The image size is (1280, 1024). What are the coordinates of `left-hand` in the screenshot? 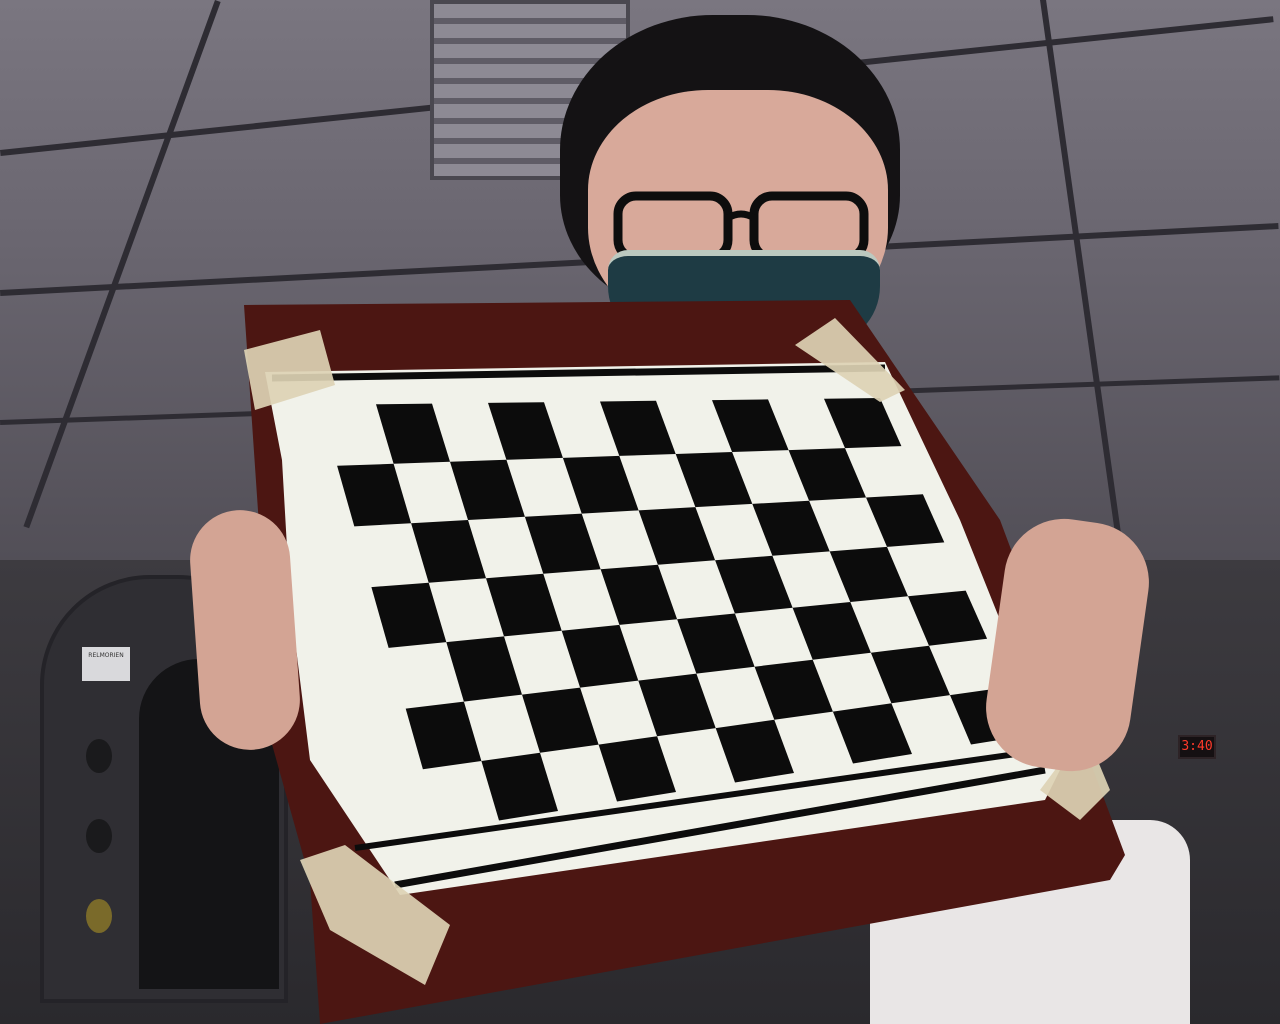 It's located at (245, 630).